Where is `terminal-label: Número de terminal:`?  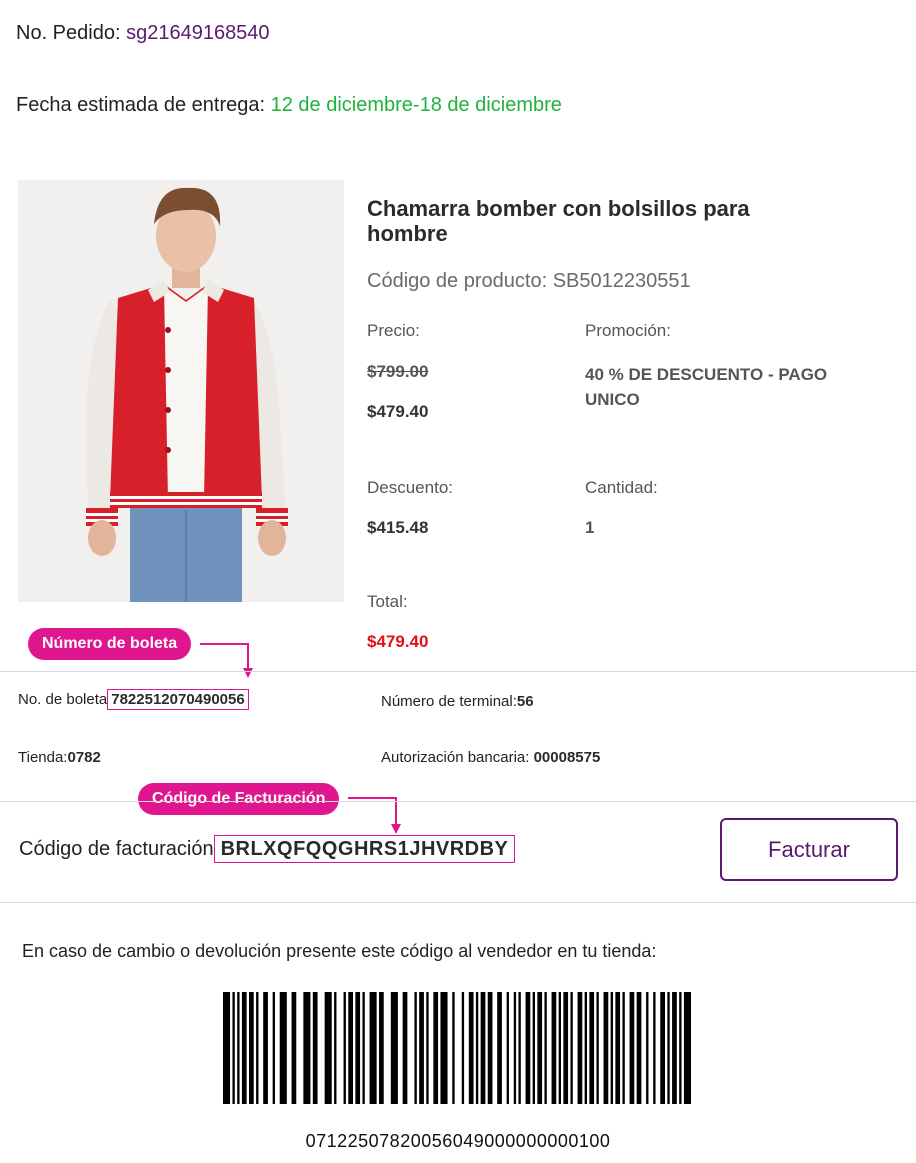
terminal-label: Número de terminal: is located at coordinates (449, 701).